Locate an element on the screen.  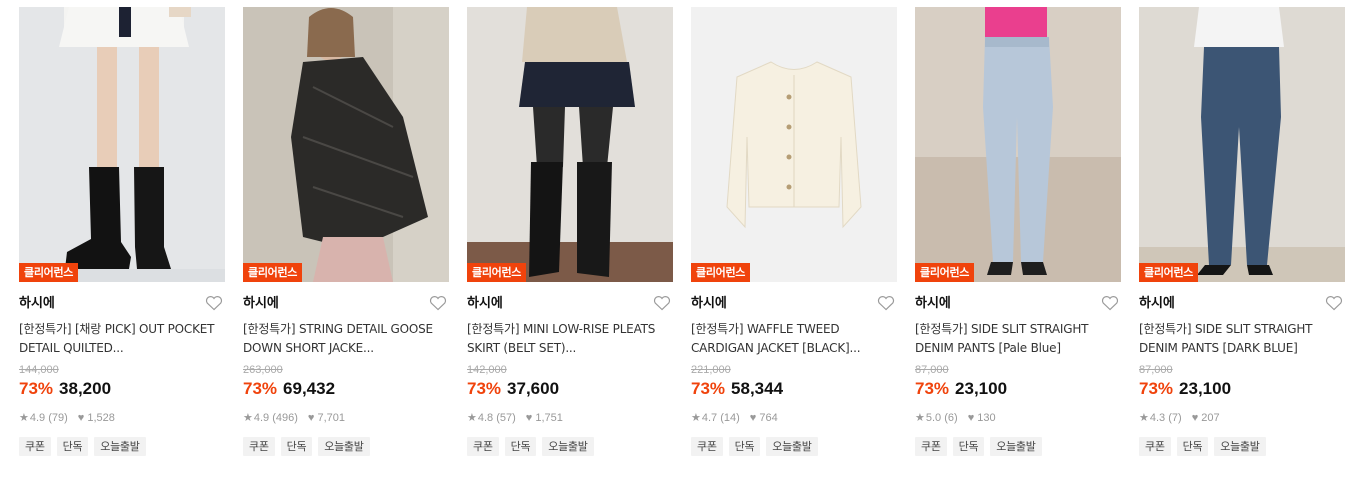
sale-price: 69,432 is located at coordinates (309, 388).